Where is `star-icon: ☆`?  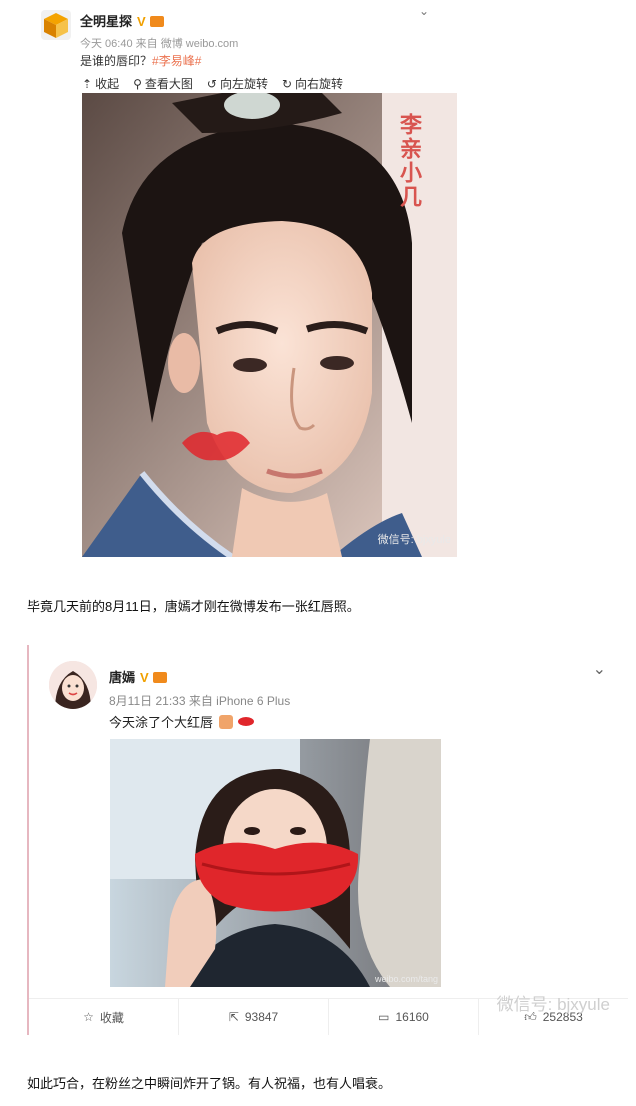 star-icon: ☆ is located at coordinates (88, 1017).